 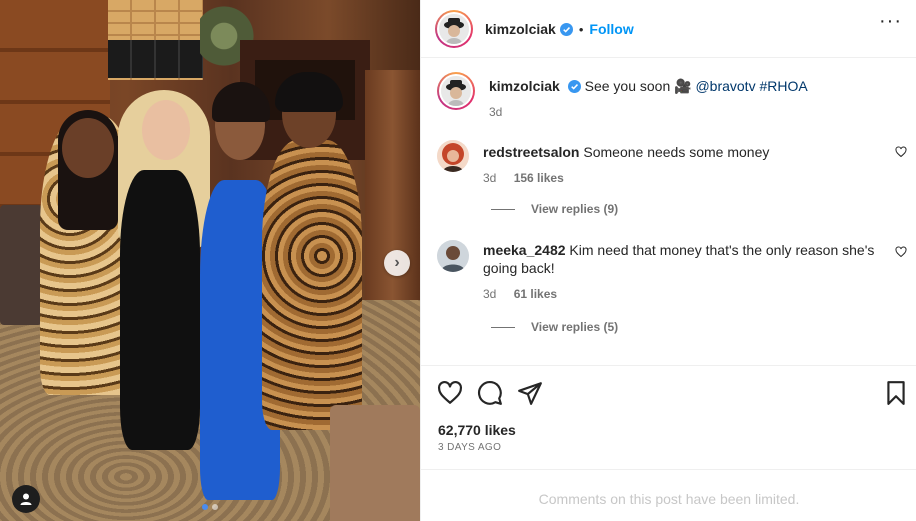 I want to click on post-header: kimzolciak • Follow, so click(x=670, y=29).